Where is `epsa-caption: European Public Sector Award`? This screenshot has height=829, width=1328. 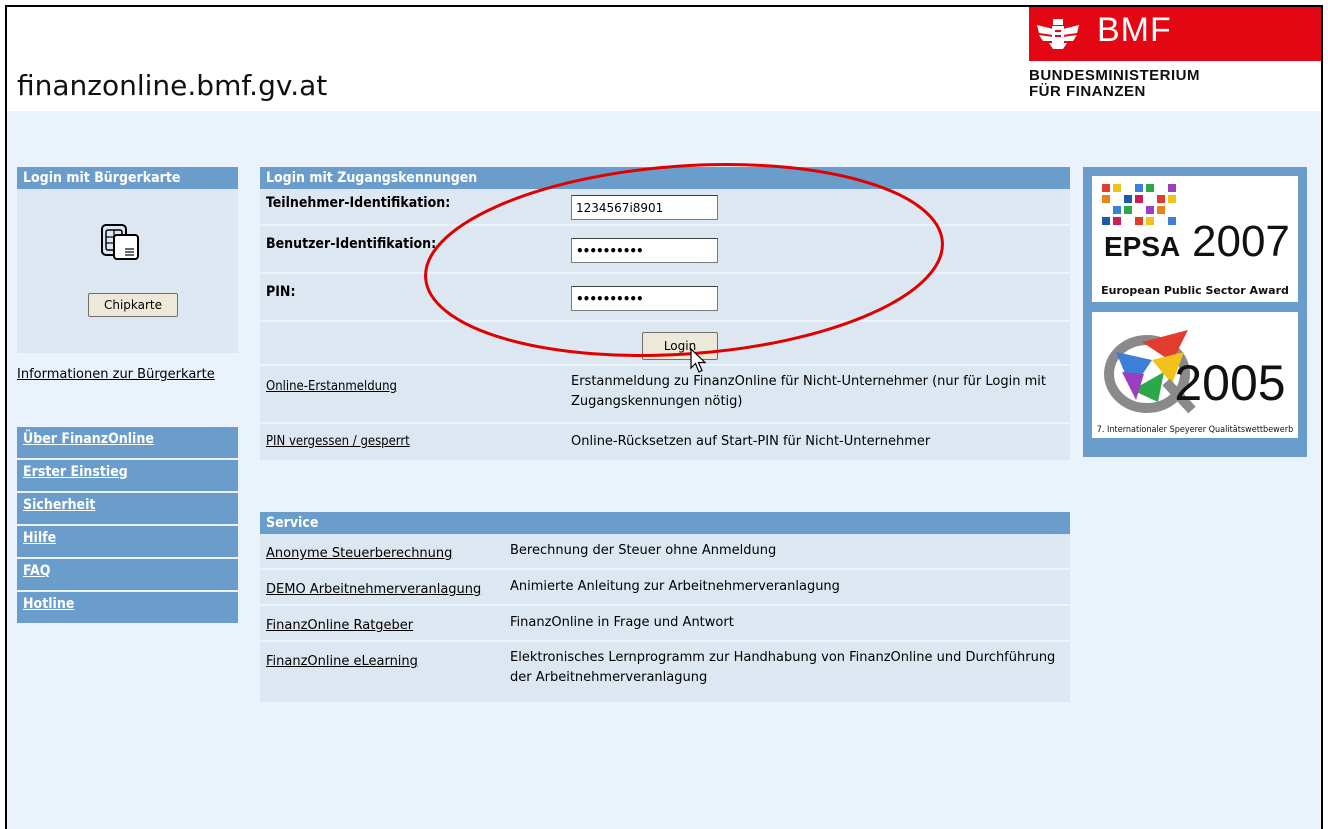
epsa-caption: European Public Sector Award is located at coordinates (1195, 290).